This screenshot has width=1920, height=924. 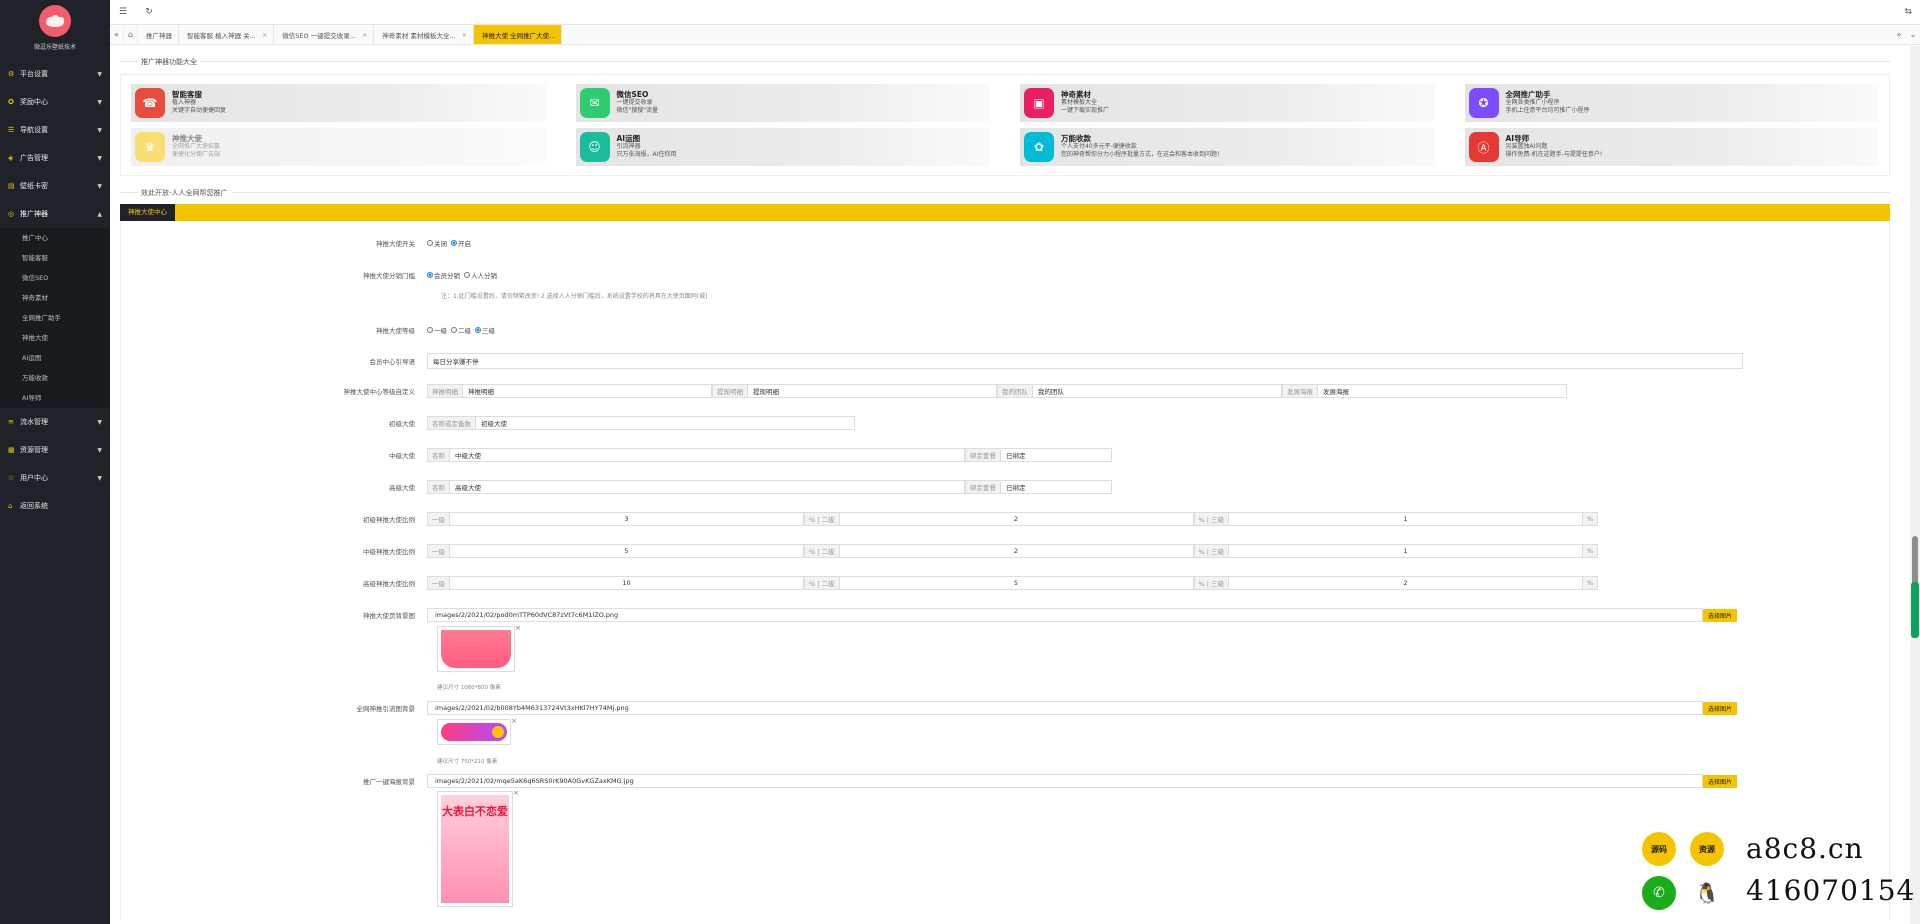 What do you see at coordinates (480, 275) in the screenshot?
I see `radio-everyone: 人人分销` at bounding box center [480, 275].